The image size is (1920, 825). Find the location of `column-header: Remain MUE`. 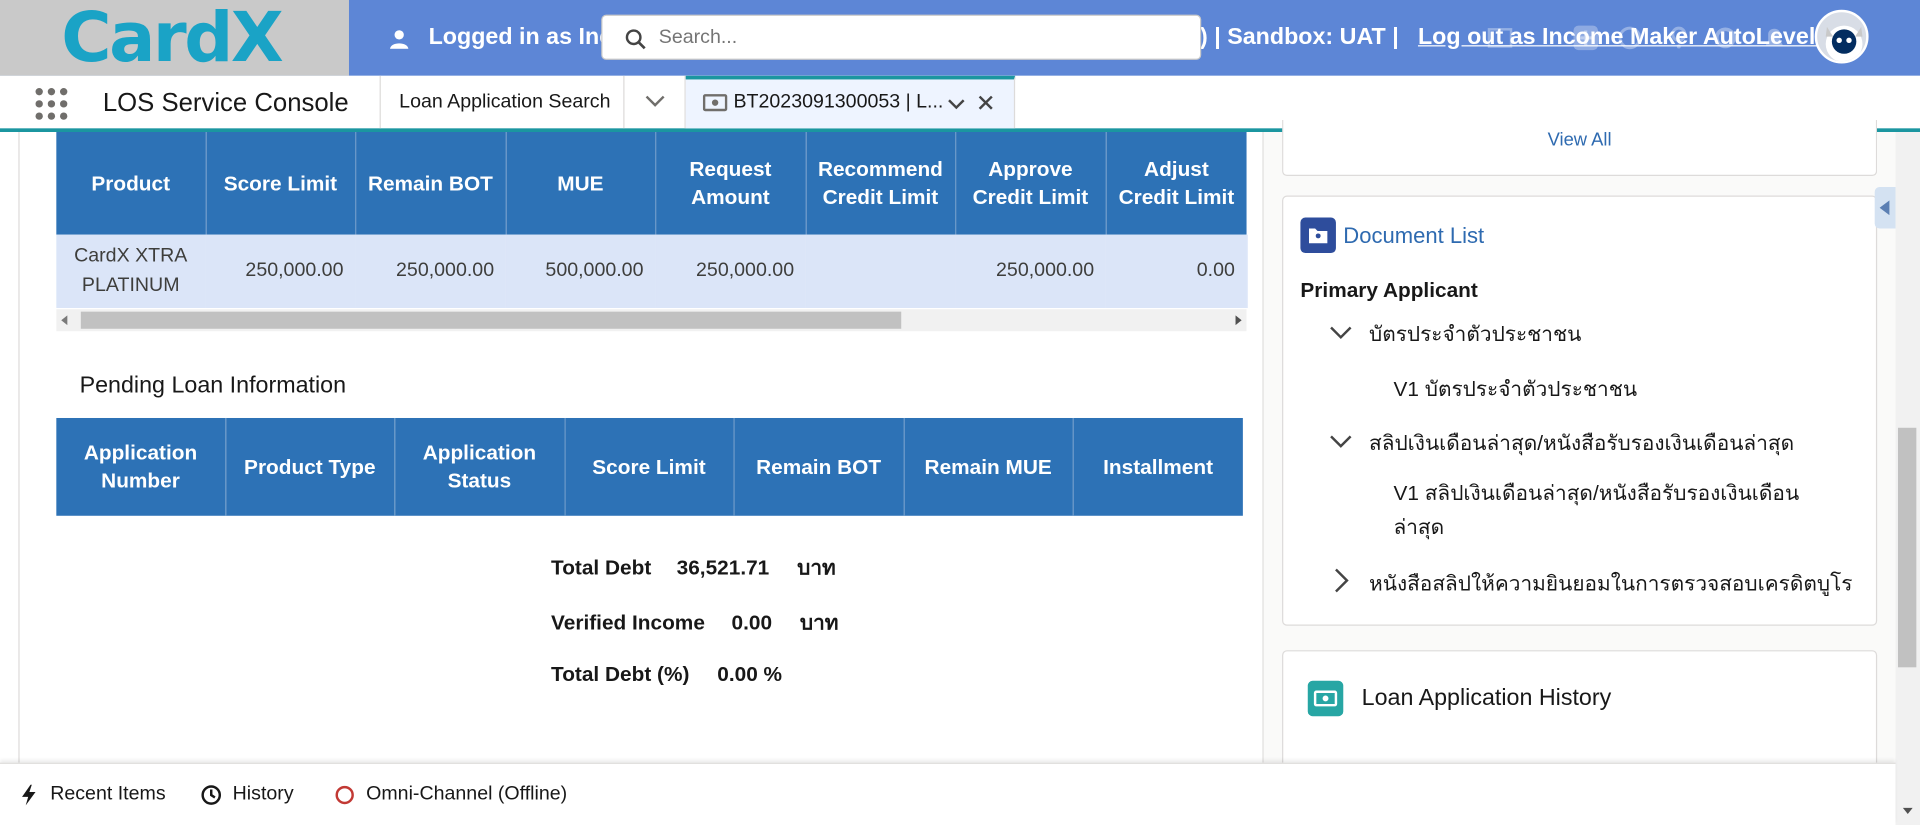

column-header: Remain MUE is located at coordinates (988, 466).